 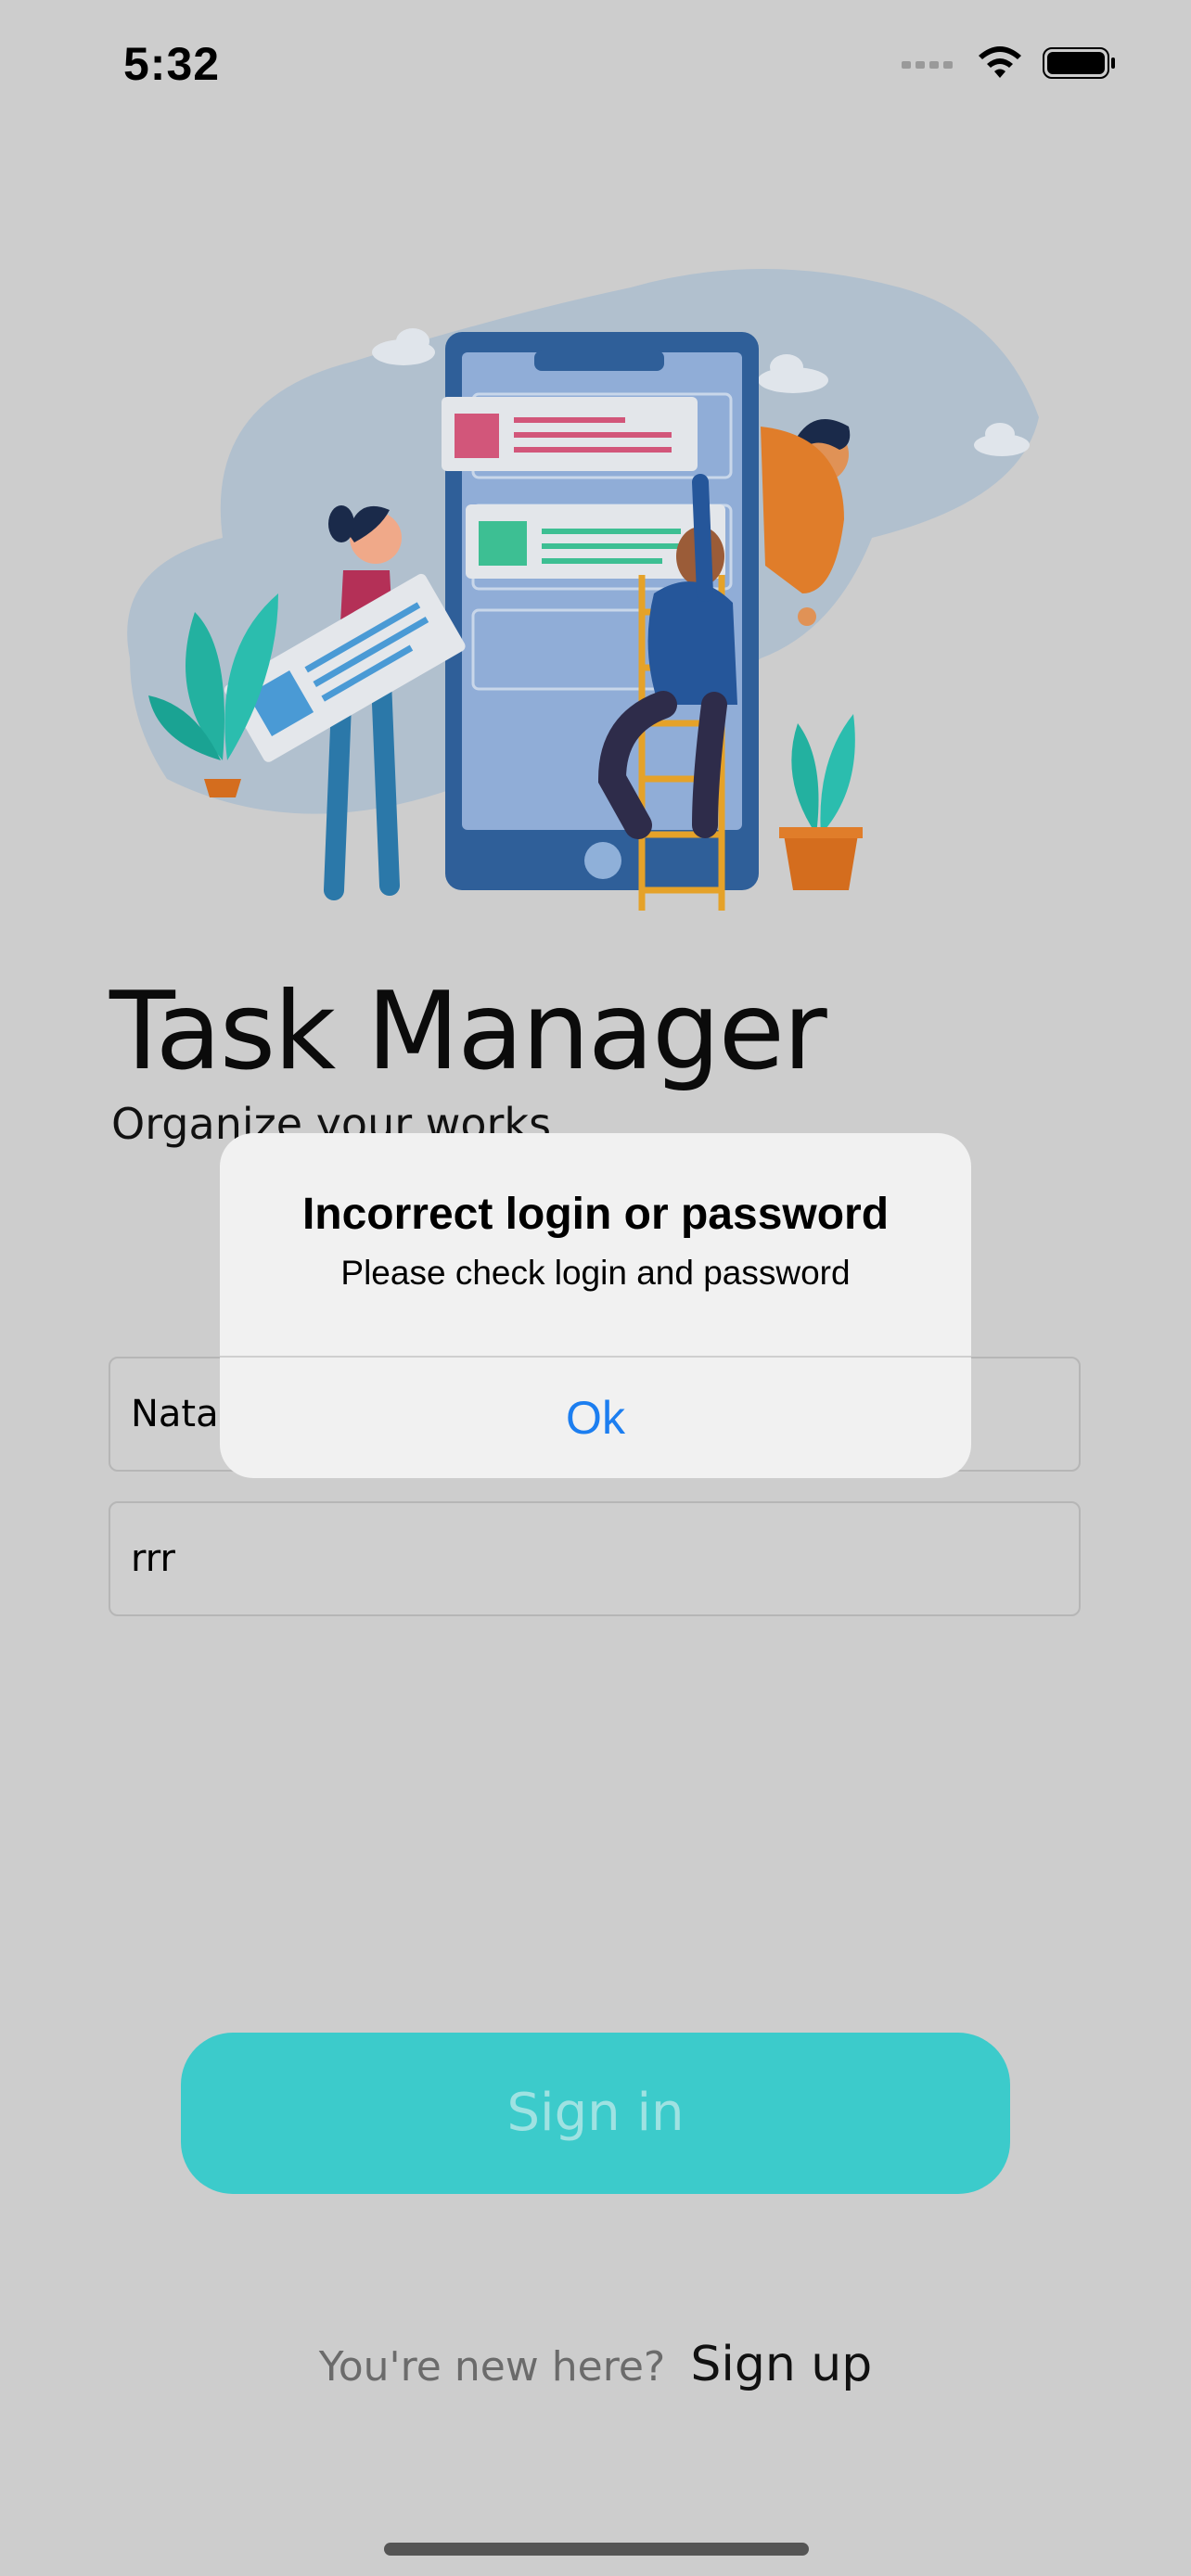 I want to click on wifi-icon, so click(x=1000, y=62).